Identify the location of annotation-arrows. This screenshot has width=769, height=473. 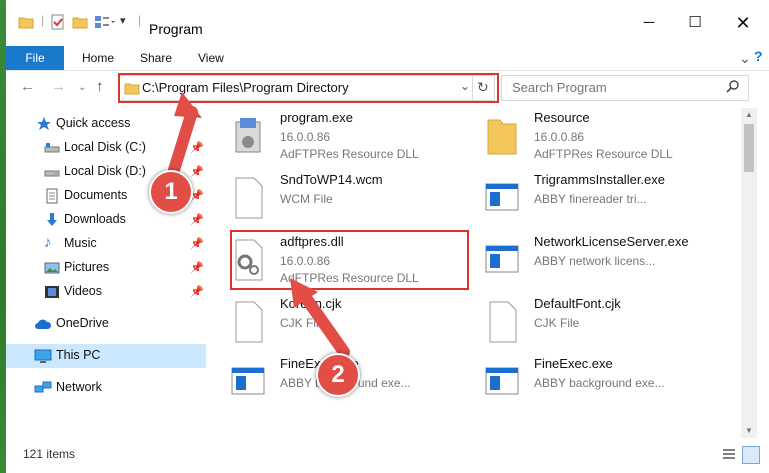
(259, 225).